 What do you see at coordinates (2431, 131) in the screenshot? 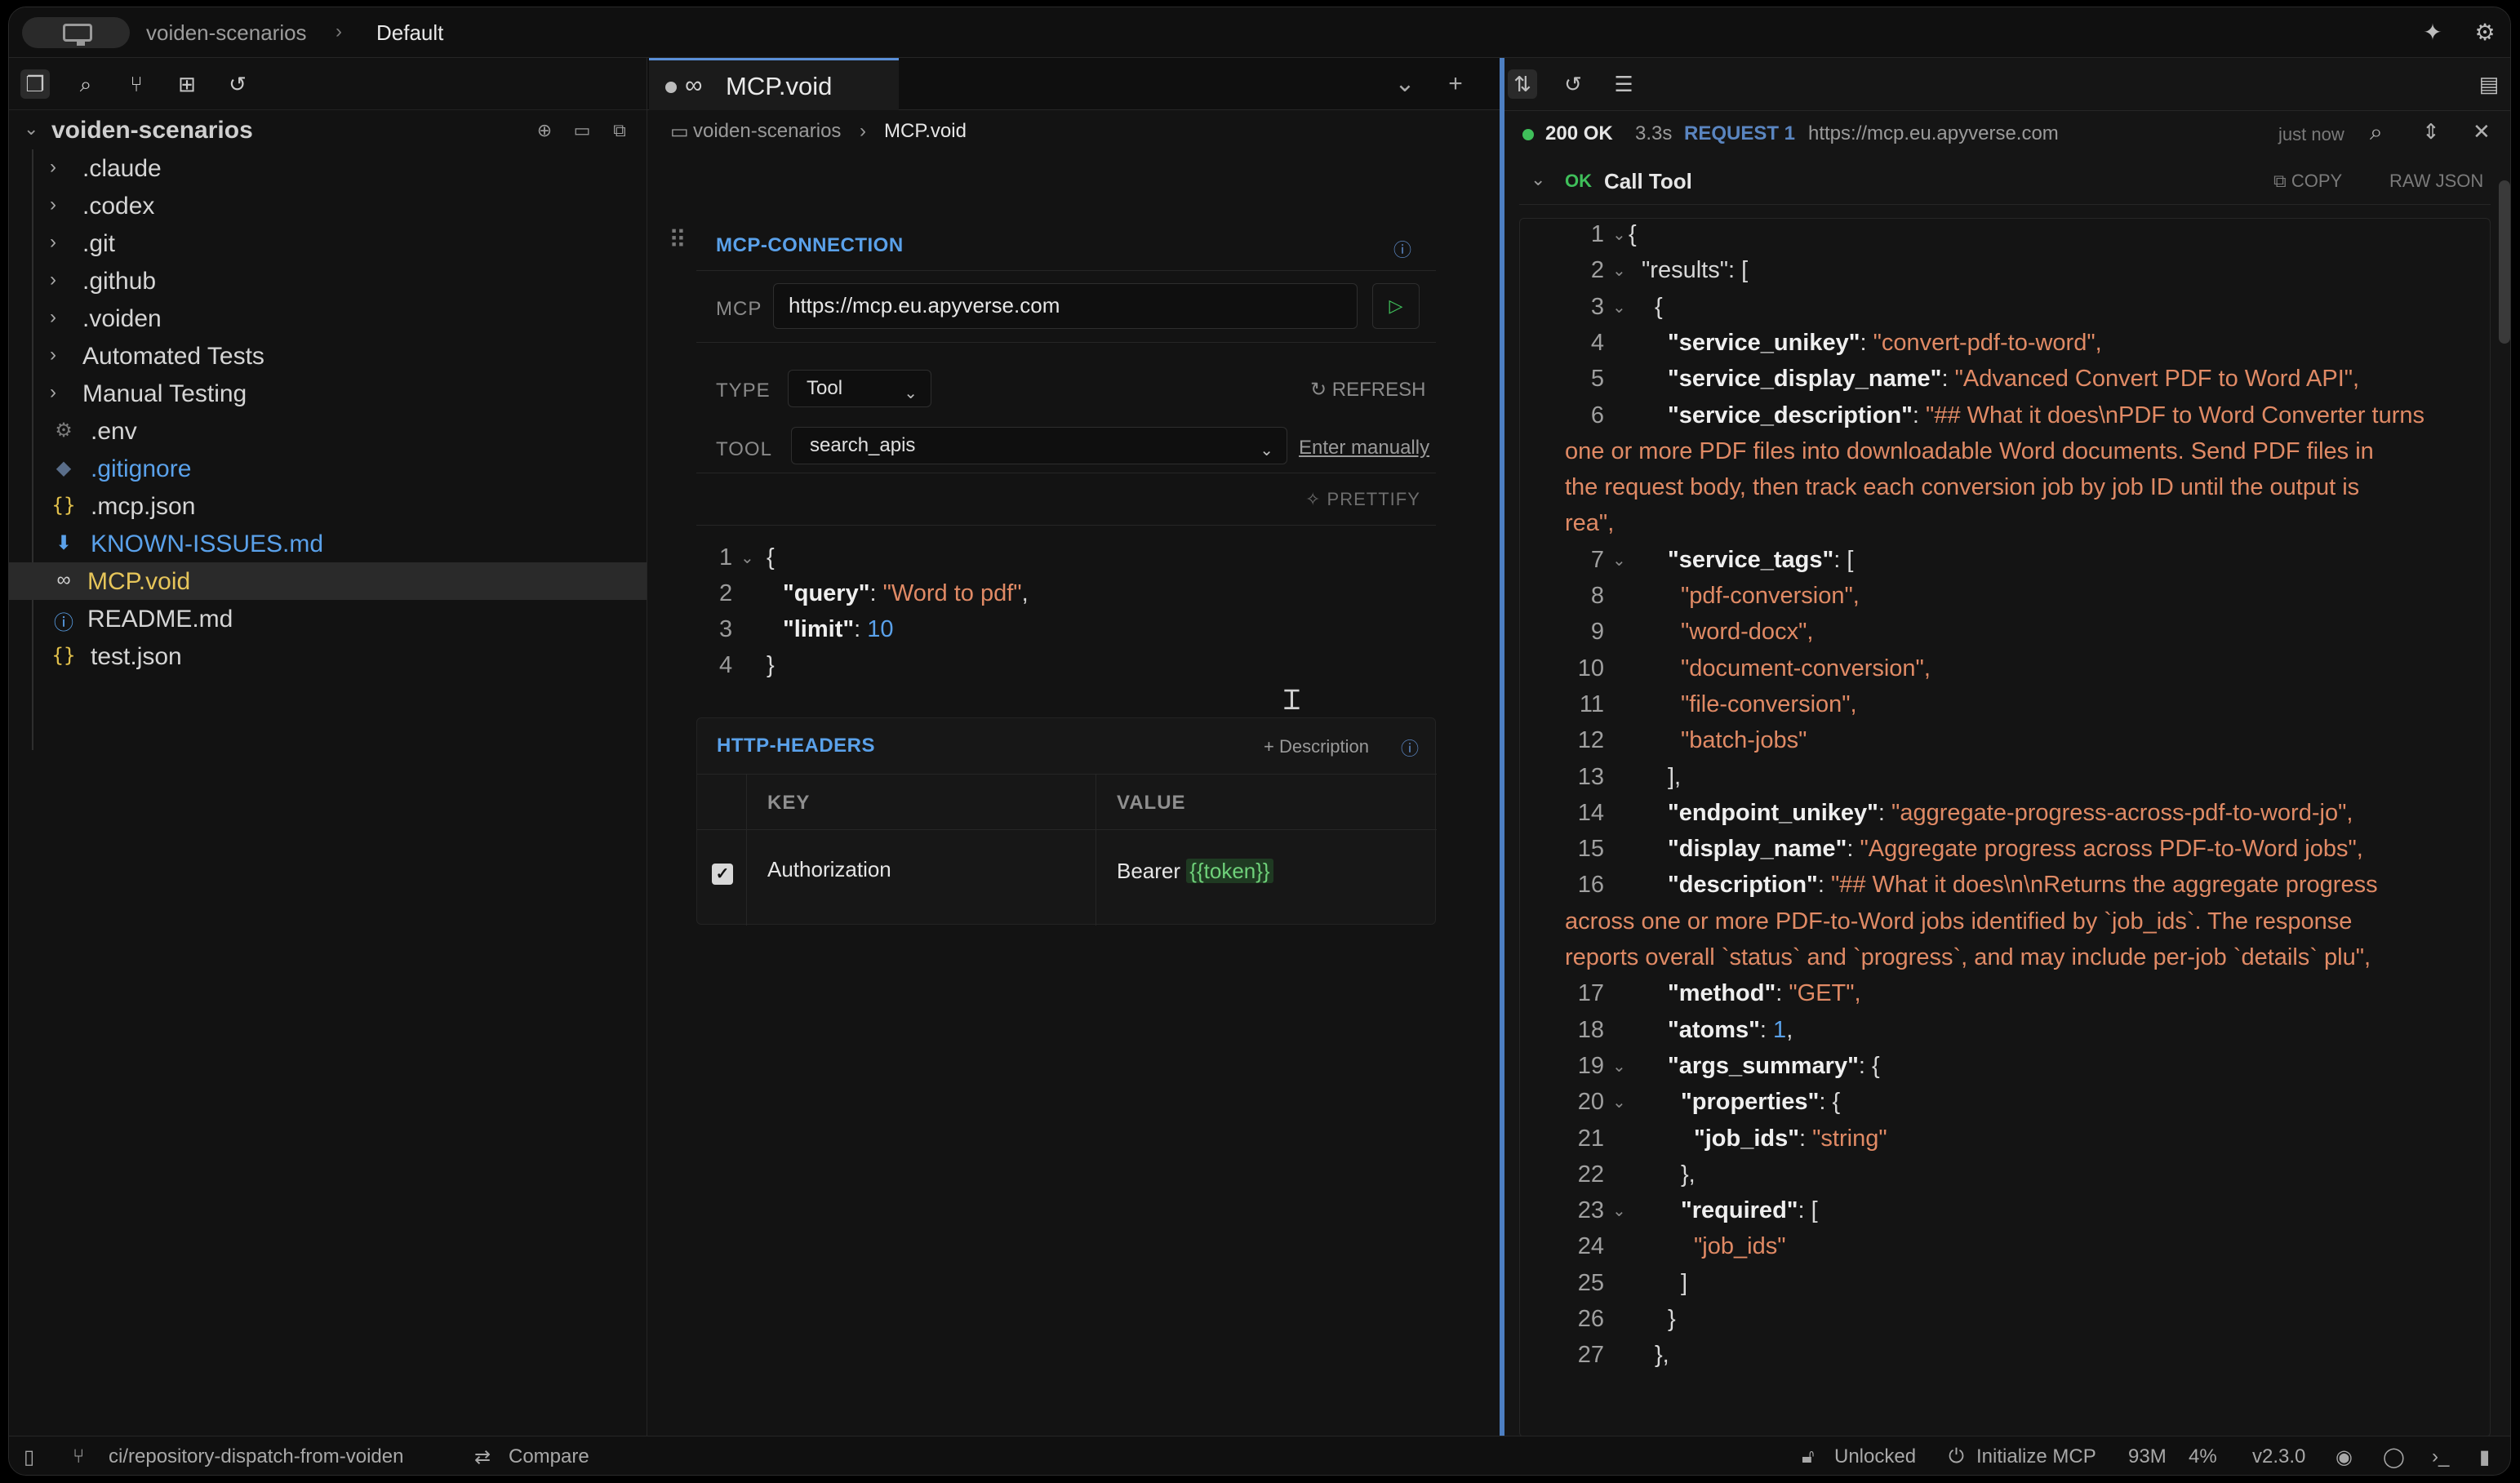
I see `expand-icon: ⇕` at bounding box center [2431, 131].